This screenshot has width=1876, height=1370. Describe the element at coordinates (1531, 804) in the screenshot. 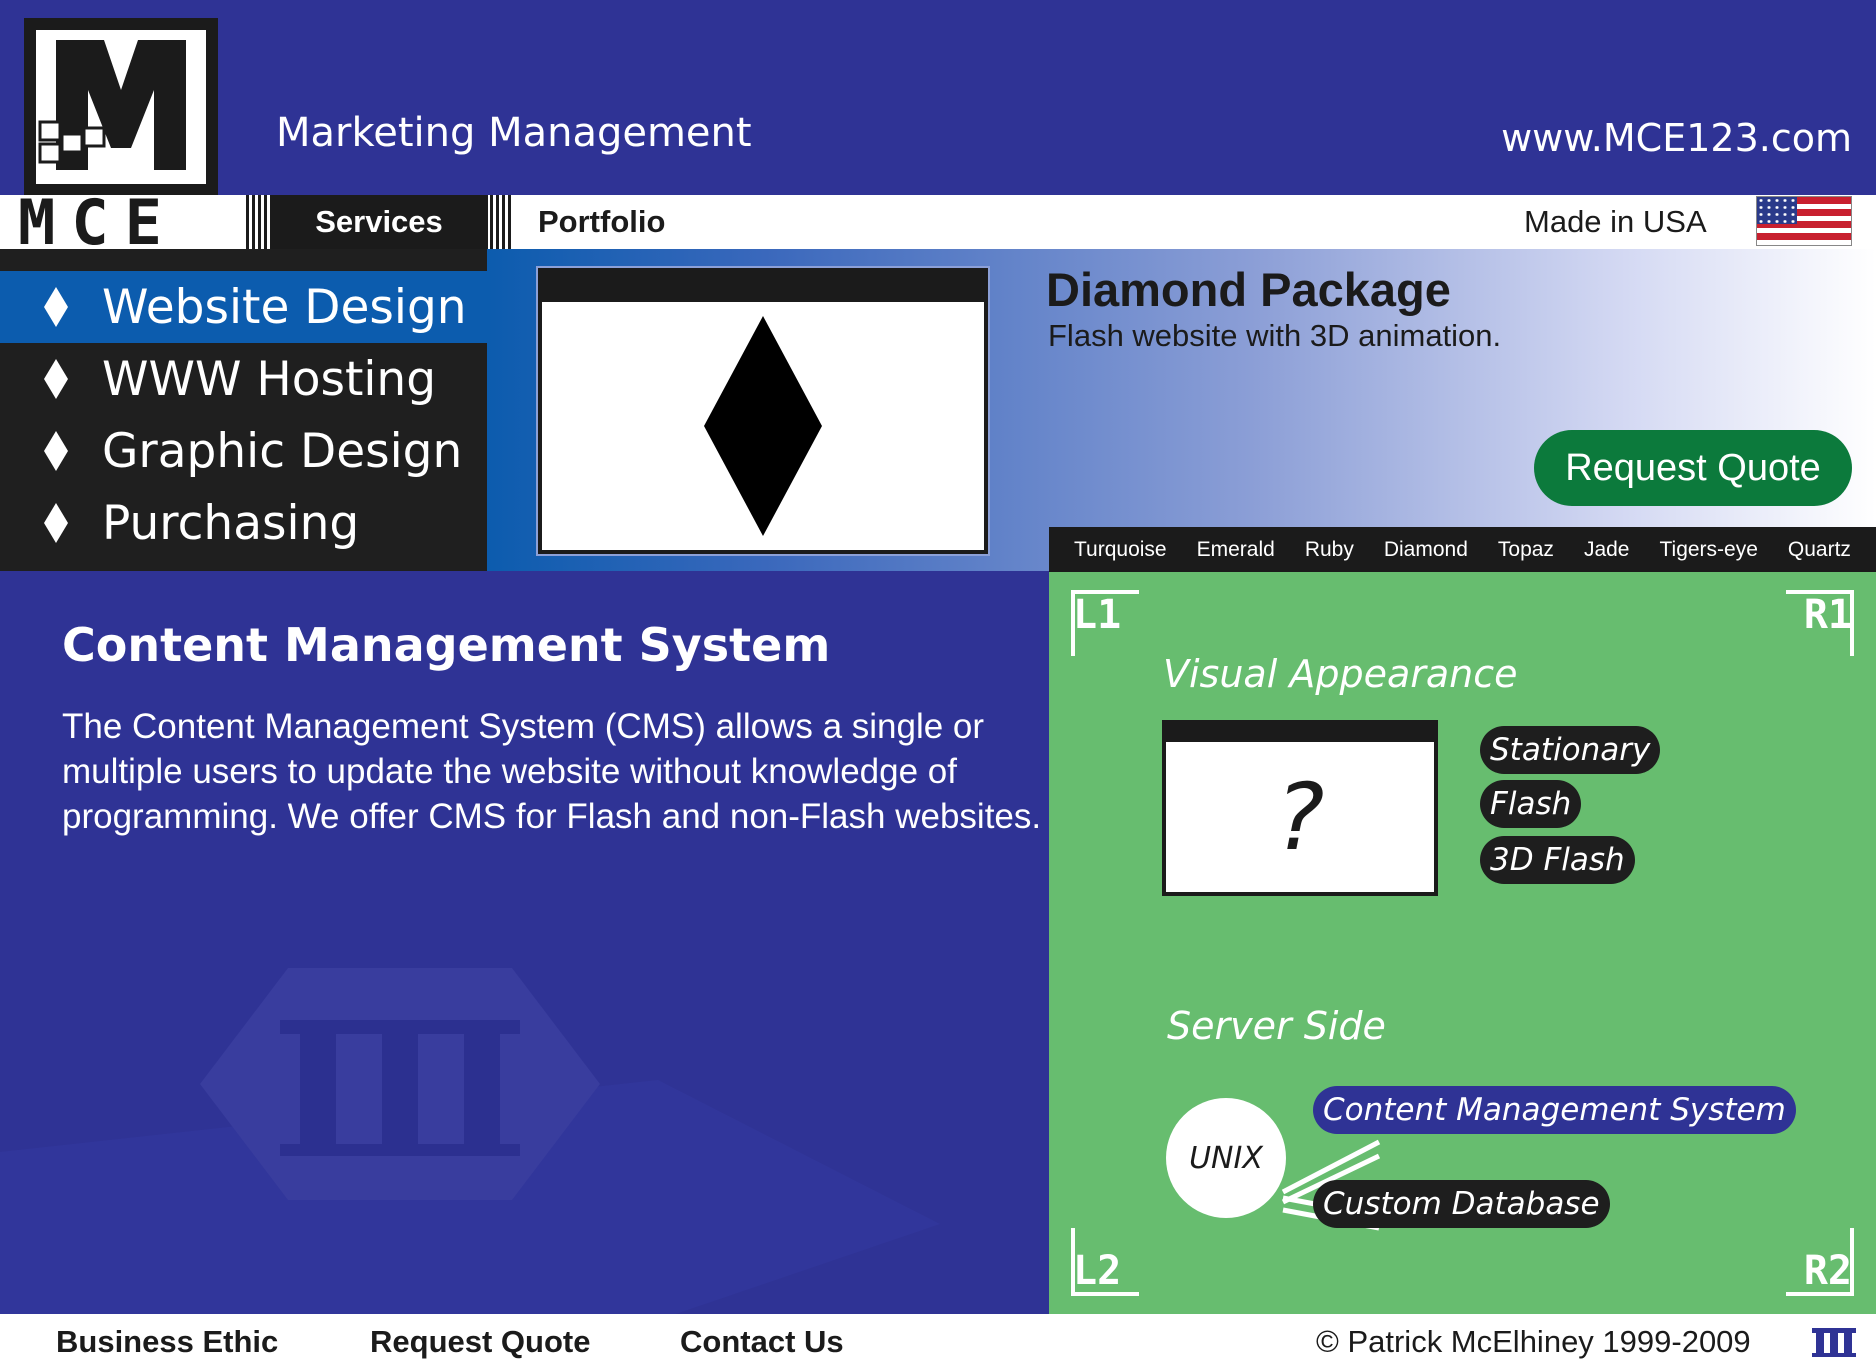

I see `option-flash: Flash` at that location.